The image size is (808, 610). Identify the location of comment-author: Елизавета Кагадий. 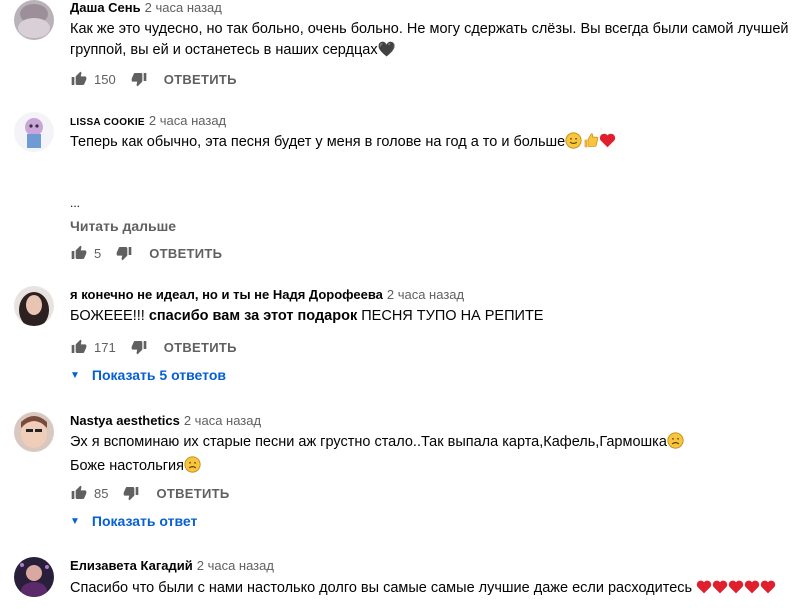
(131, 565).